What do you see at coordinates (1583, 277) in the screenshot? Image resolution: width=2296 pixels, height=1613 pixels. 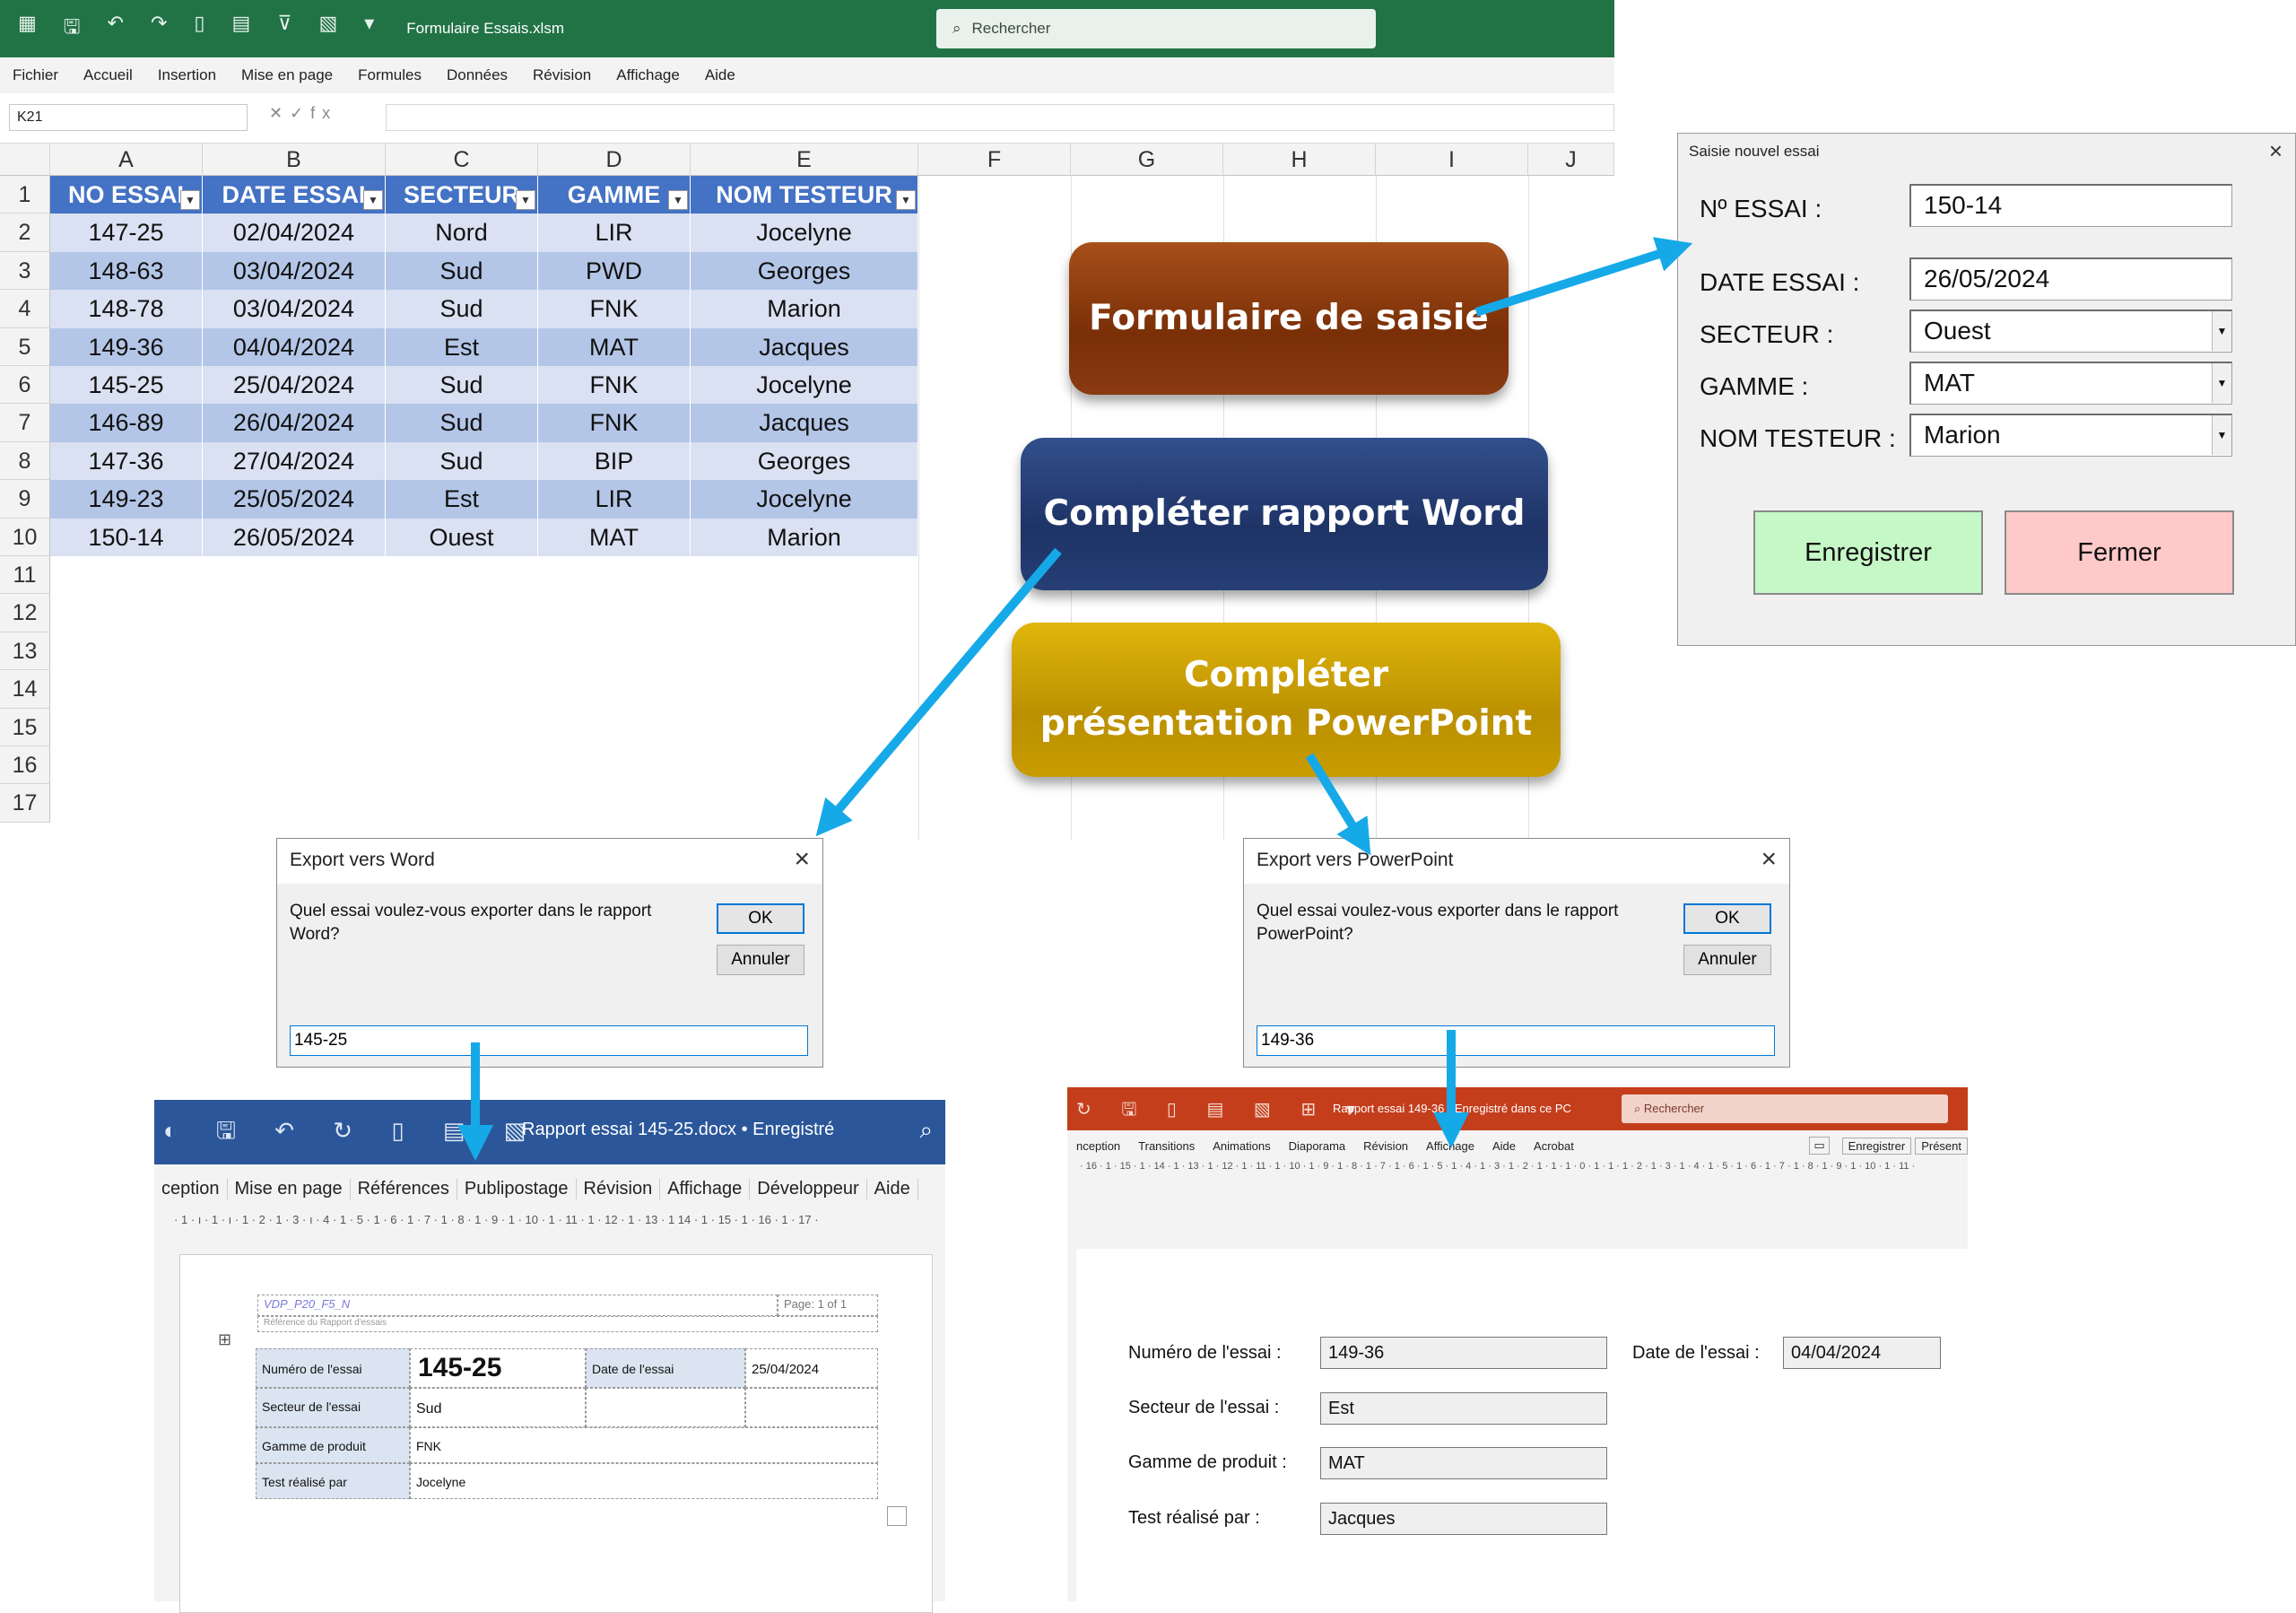 I see `arrow-form-to-dialog` at bounding box center [1583, 277].